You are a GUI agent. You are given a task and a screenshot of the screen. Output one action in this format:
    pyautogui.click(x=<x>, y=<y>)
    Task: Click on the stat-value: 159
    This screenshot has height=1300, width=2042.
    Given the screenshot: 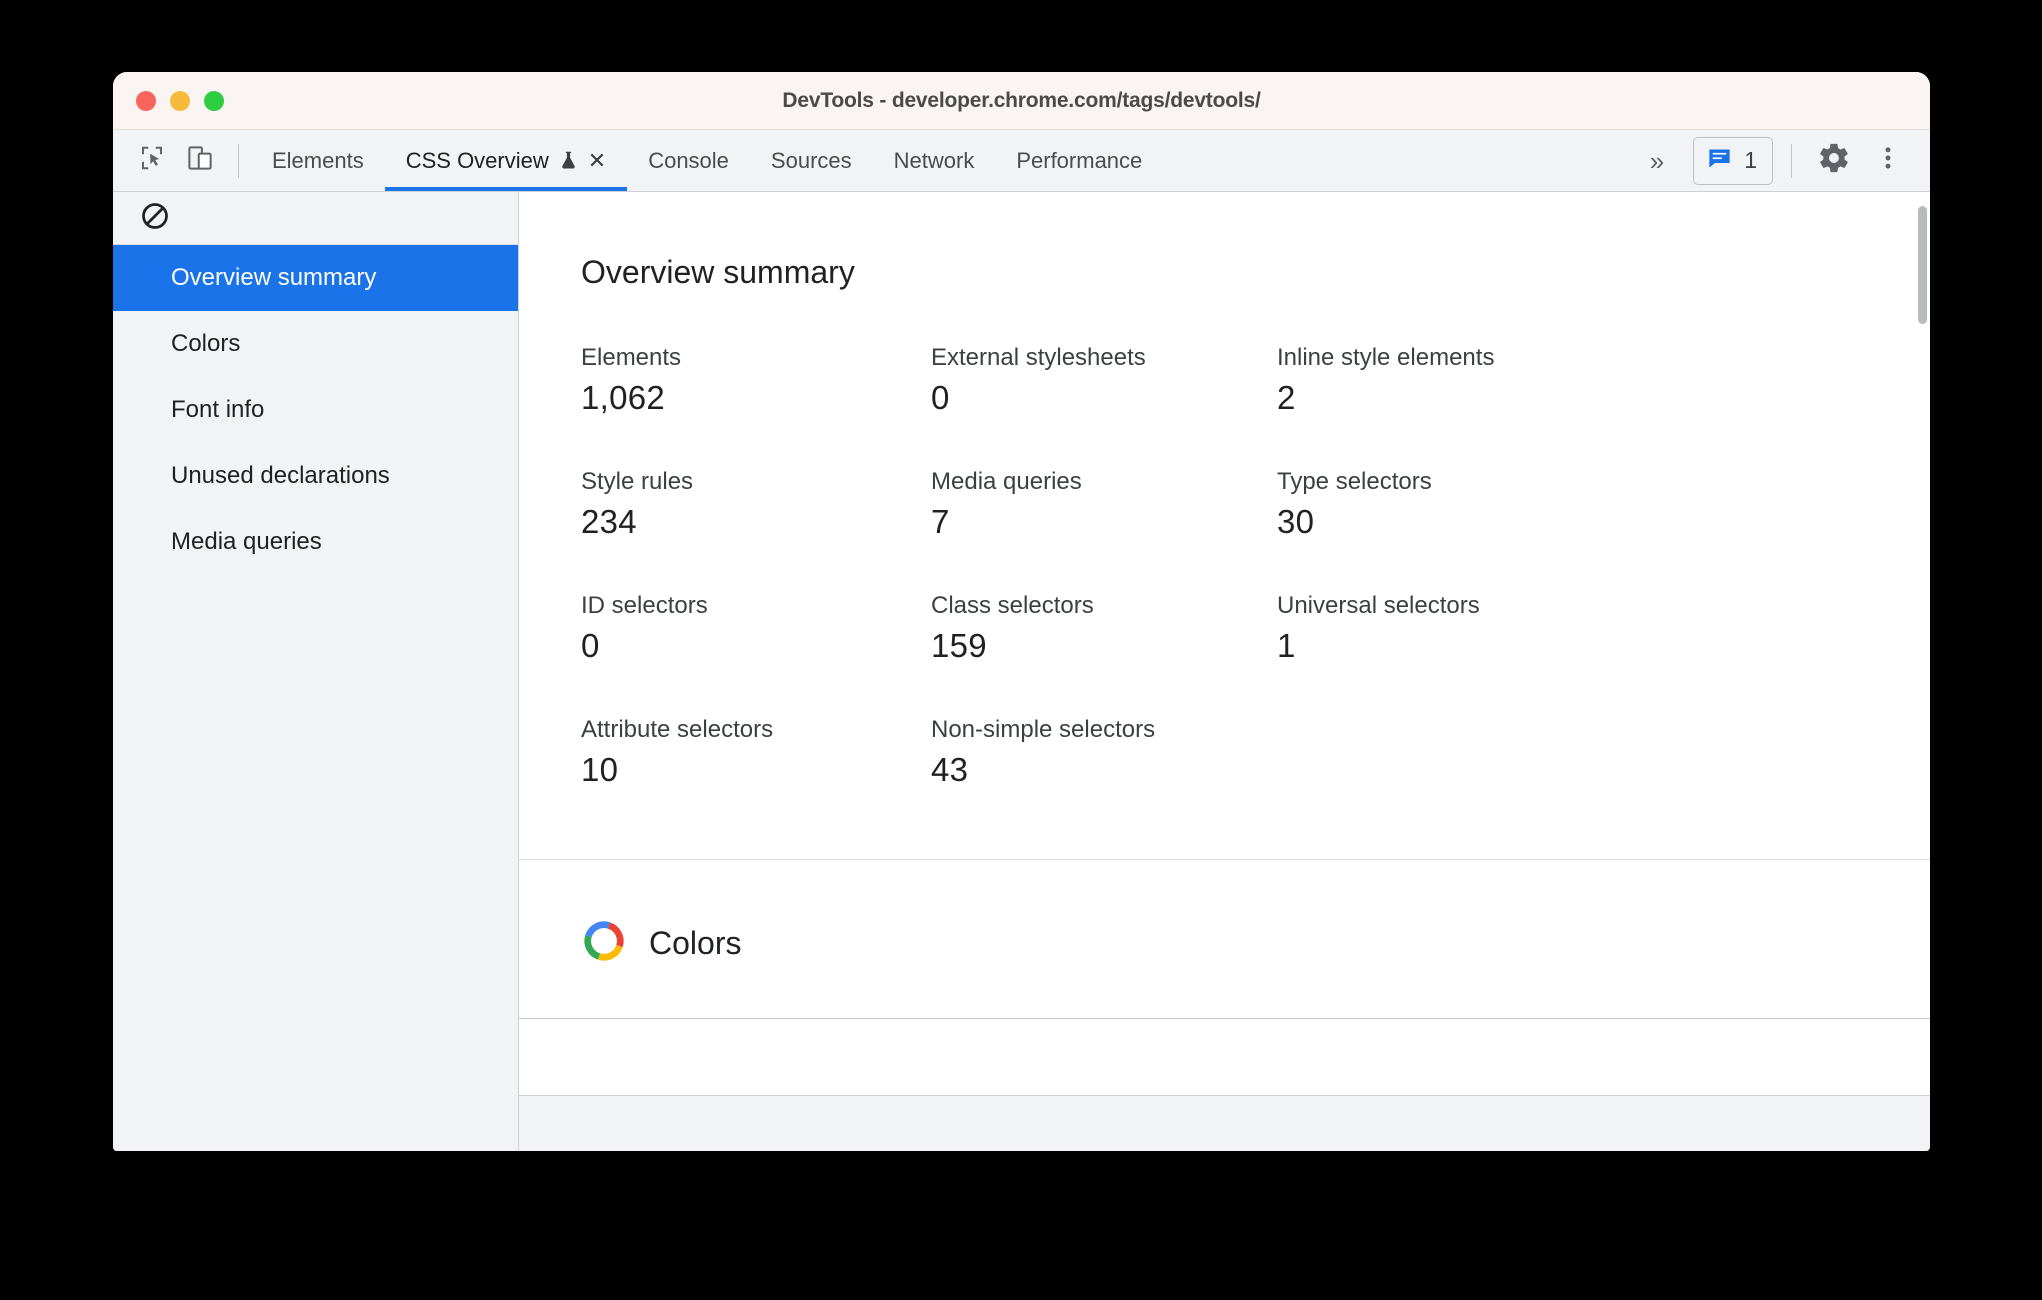 What is the action you would take?
    pyautogui.click(x=959, y=645)
    